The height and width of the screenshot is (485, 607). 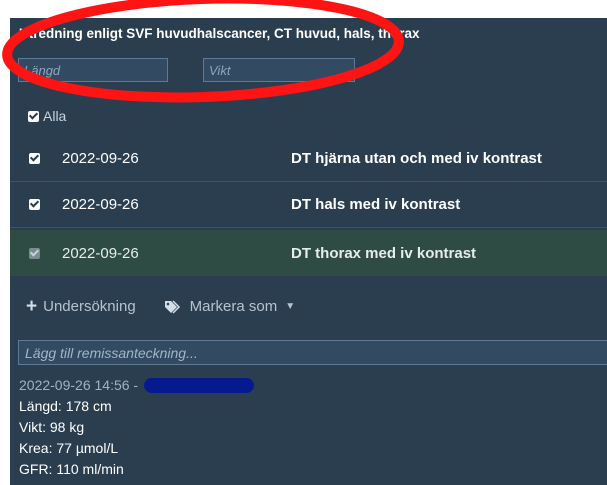 I want to click on note-line-creatinine: Krea: 77 µmol/L, so click(x=69, y=448).